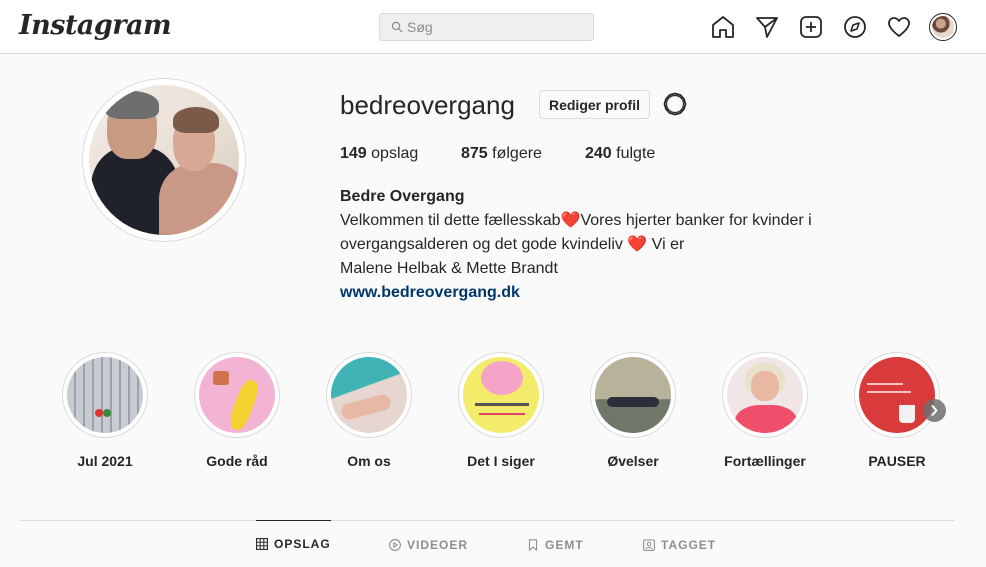  I want to click on highlight-item: Gode råd, so click(237, 410).